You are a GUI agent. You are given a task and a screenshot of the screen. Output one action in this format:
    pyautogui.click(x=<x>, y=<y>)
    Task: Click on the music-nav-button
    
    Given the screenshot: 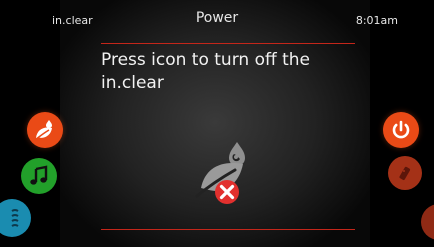 What is the action you would take?
    pyautogui.click(x=39, y=176)
    